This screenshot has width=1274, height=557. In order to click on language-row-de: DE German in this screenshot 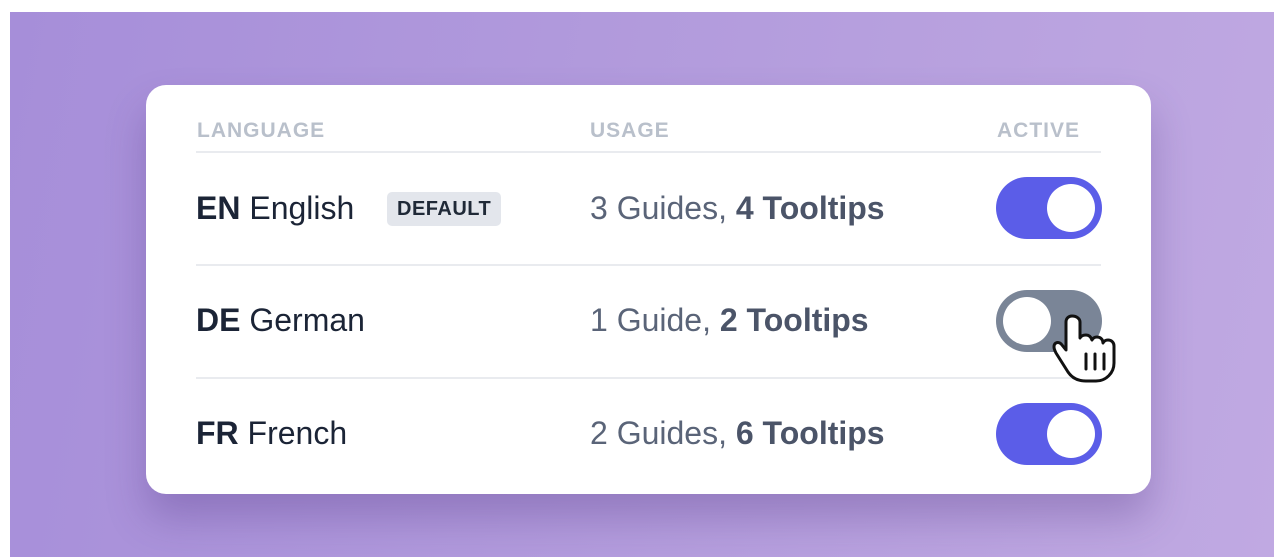, I will do `click(280, 320)`.